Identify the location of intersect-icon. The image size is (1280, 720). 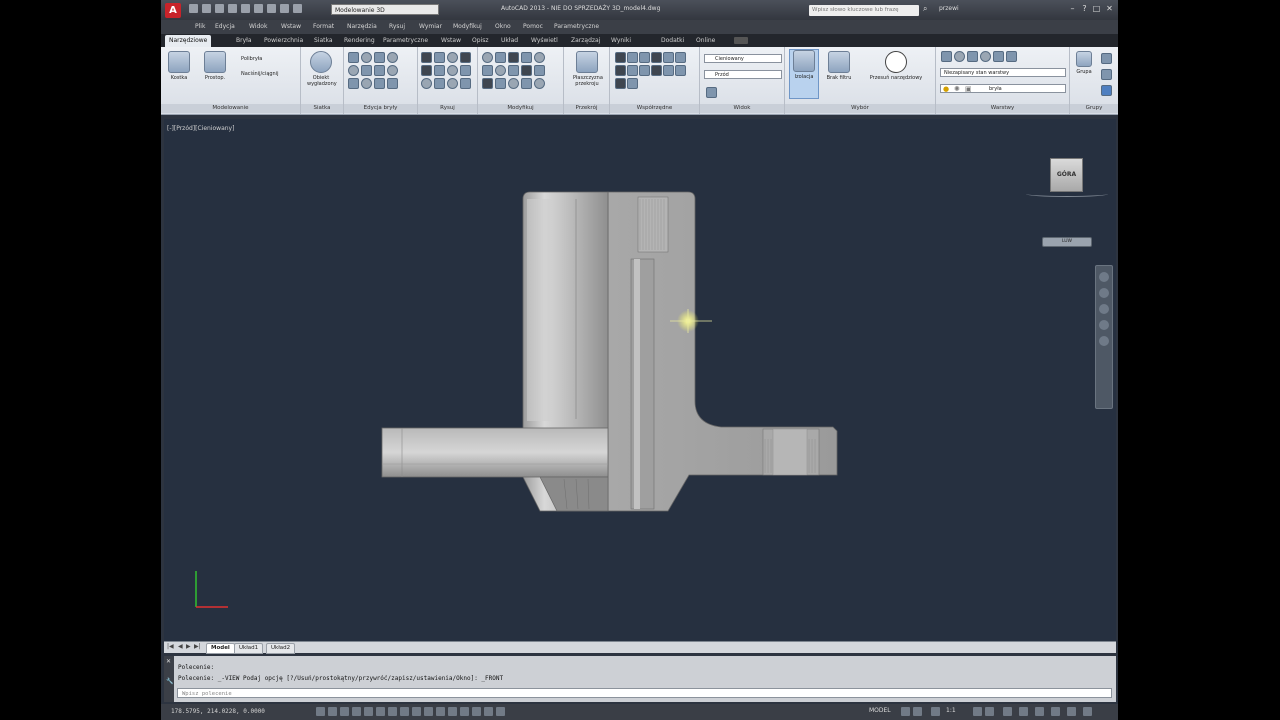
(379, 57).